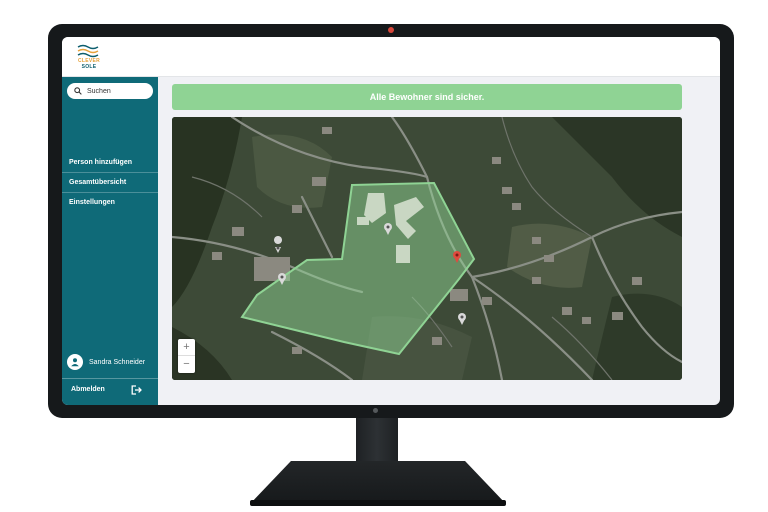 This screenshot has height=512, width=768. I want to click on logout-icon, so click(136, 389).